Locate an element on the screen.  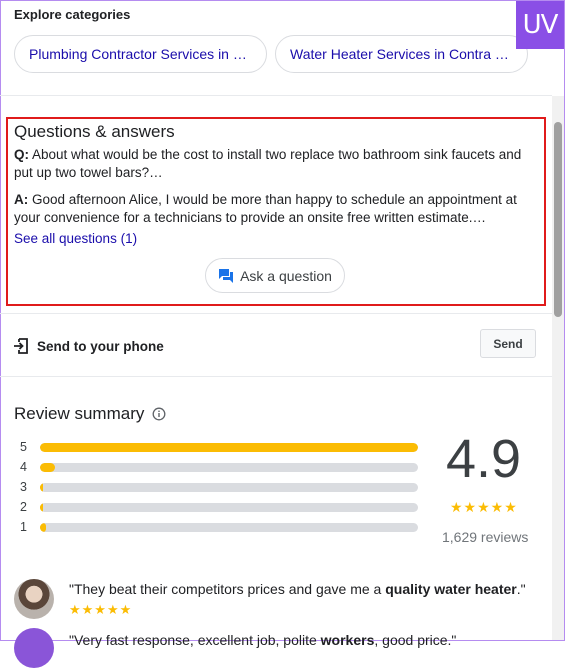
rating-bar-label: 5 is located at coordinates (23, 447).